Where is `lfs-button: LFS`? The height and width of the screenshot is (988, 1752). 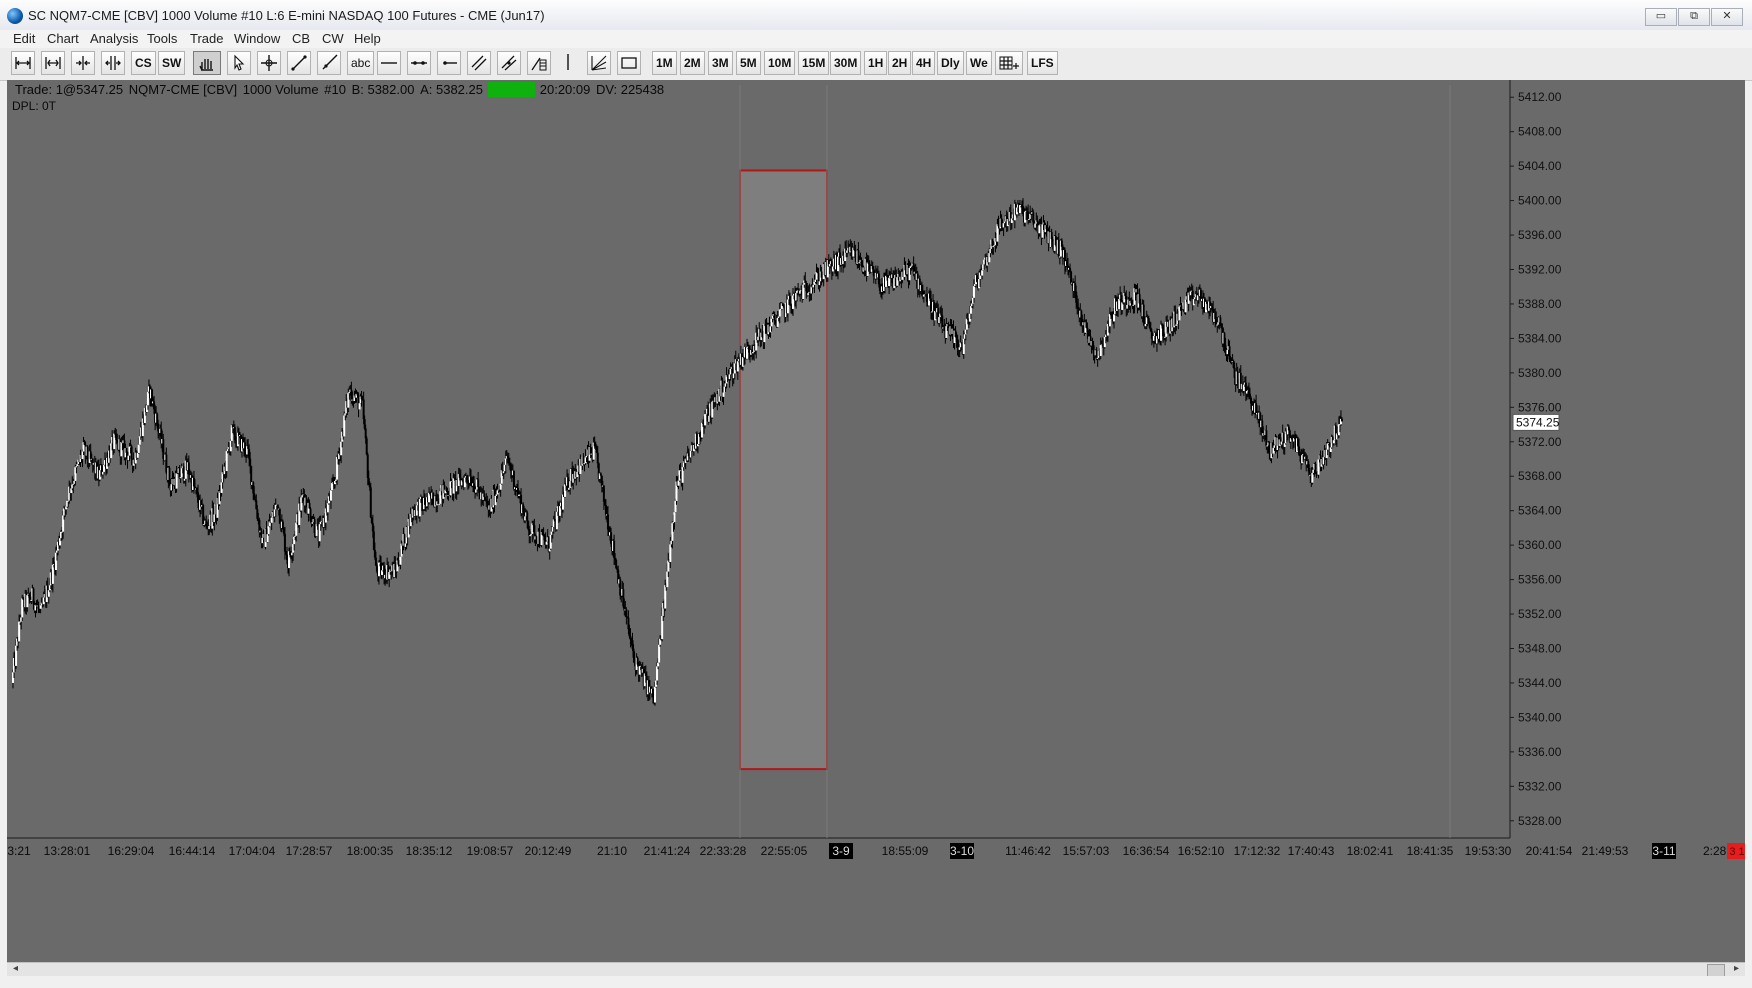 lfs-button: LFS is located at coordinates (1042, 63).